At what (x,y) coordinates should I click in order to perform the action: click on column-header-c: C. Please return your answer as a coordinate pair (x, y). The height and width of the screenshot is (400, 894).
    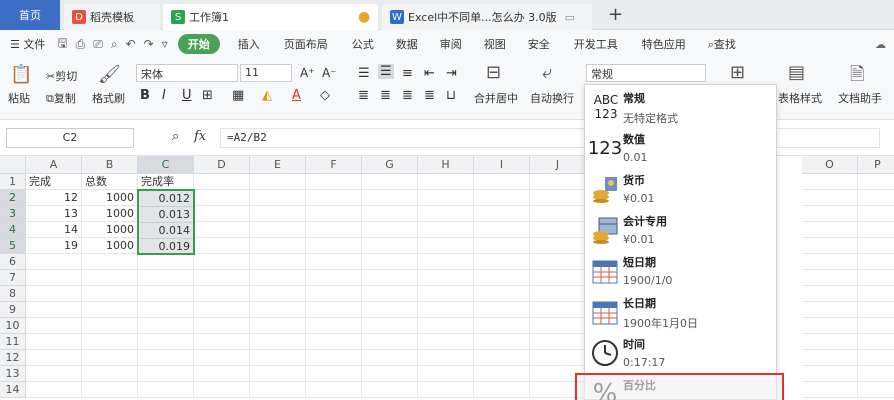
    Looking at the image, I should click on (166, 165).